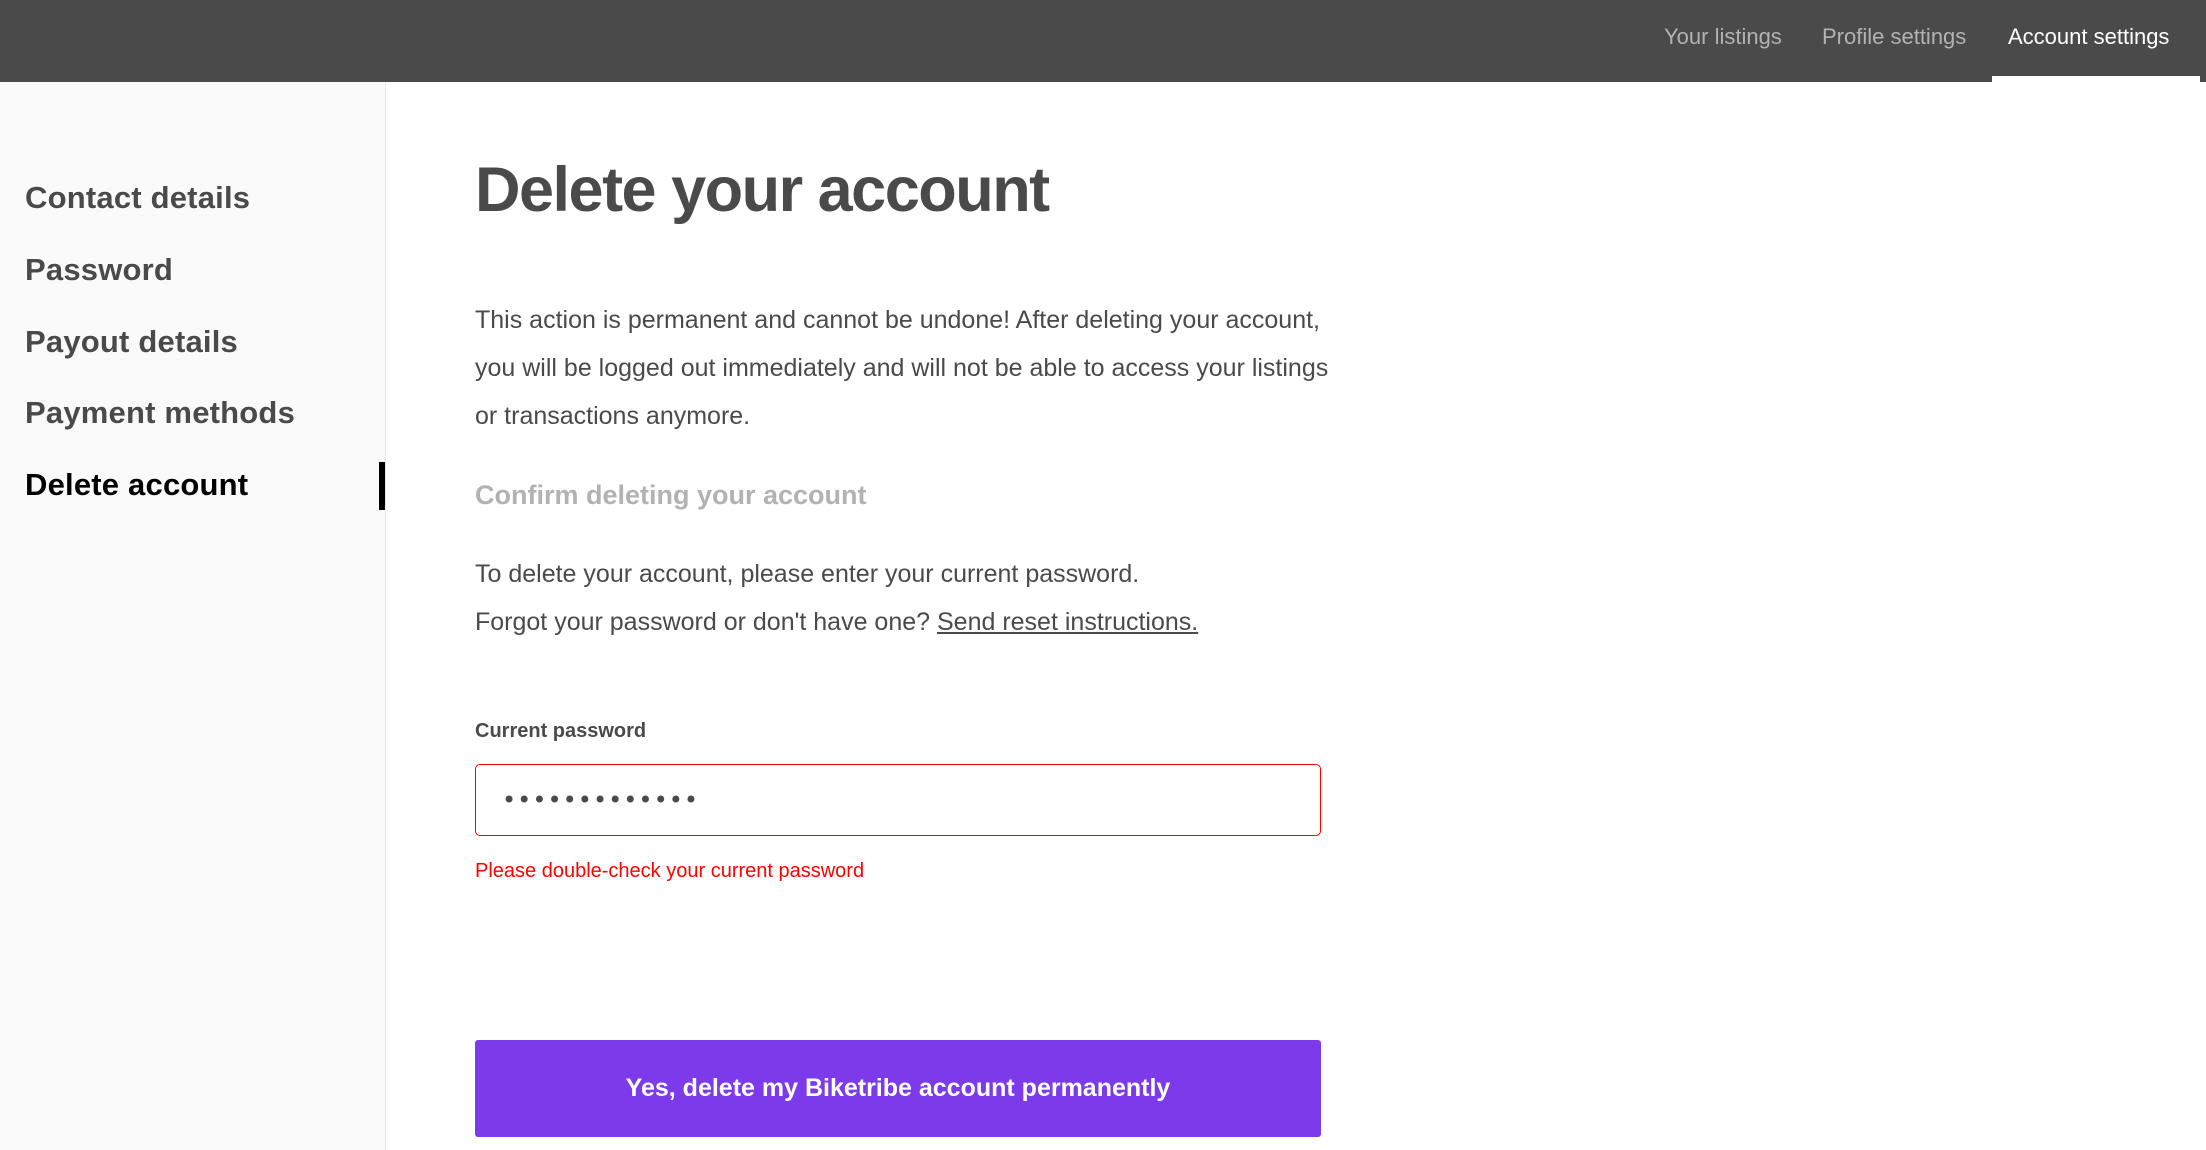  Describe the element at coordinates (762, 190) in the screenshot. I see `page-title: Delete your account` at that location.